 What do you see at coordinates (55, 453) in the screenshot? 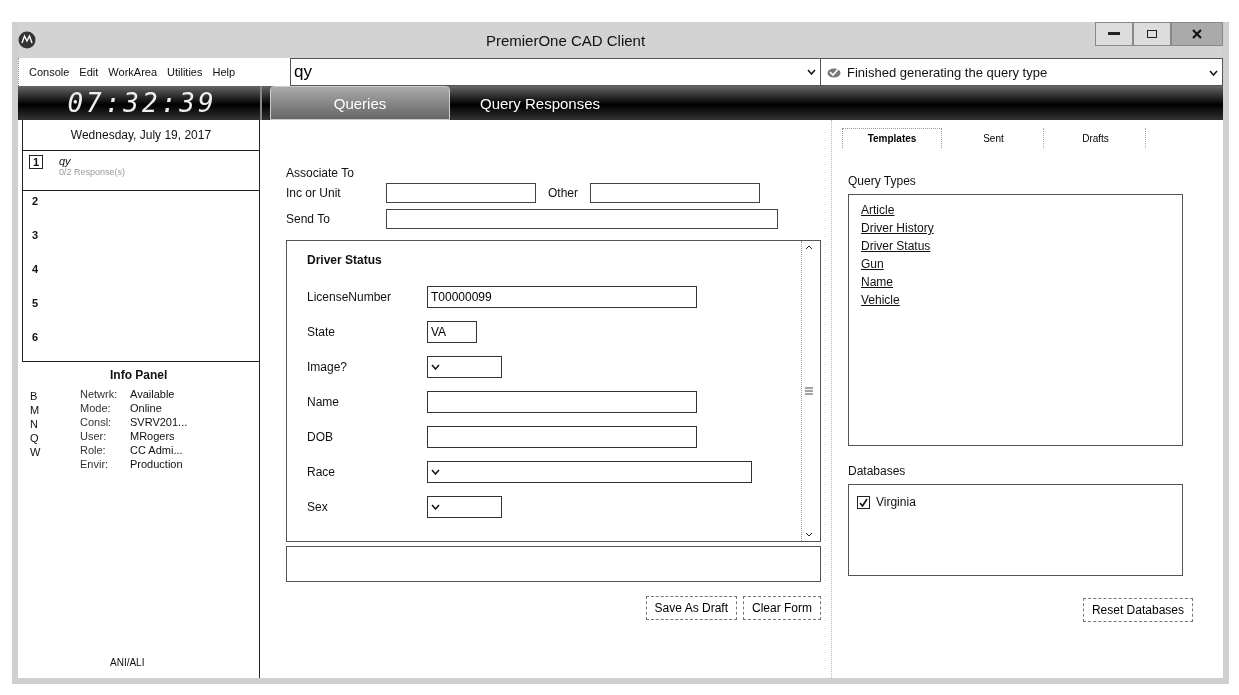
I see `shortcut-key: W` at bounding box center [55, 453].